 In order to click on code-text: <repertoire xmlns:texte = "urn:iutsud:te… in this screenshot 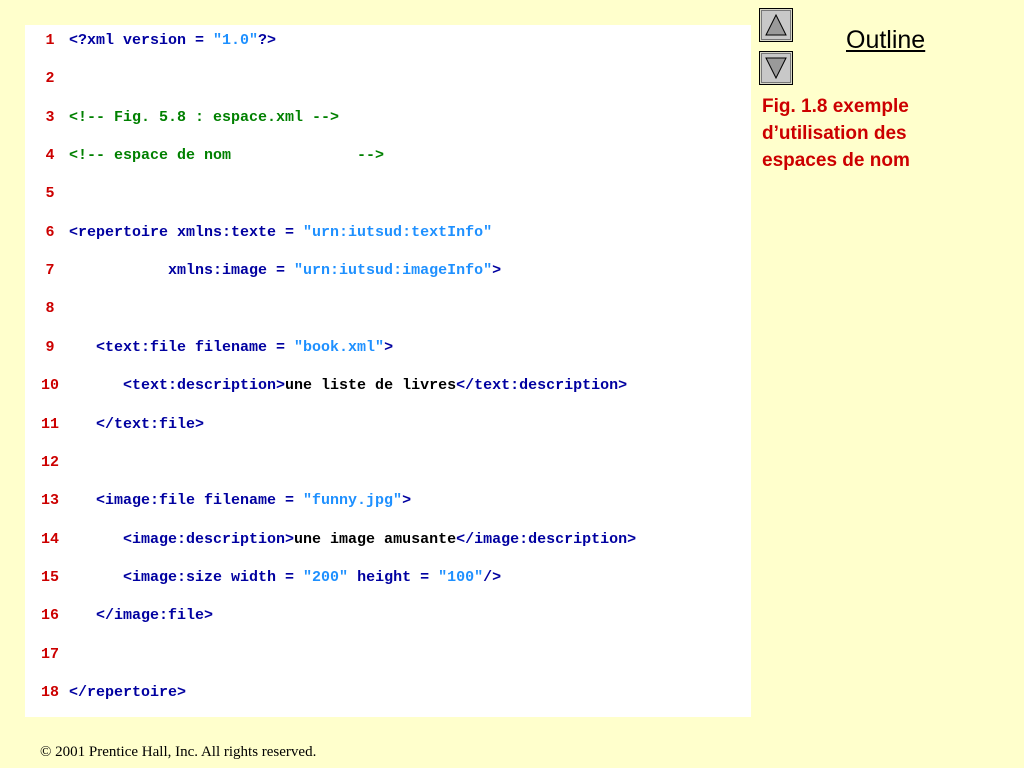, I will do `click(280, 233)`.